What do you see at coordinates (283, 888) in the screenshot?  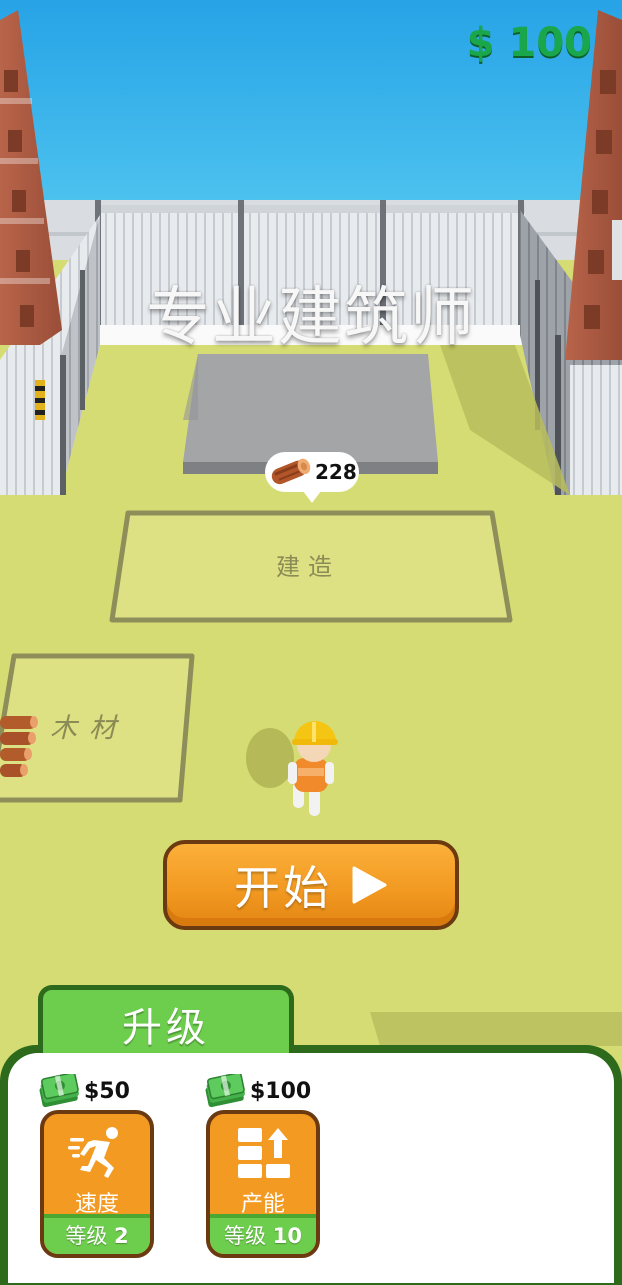 I see `start-button-label: 开始` at bounding box center [283, 888].